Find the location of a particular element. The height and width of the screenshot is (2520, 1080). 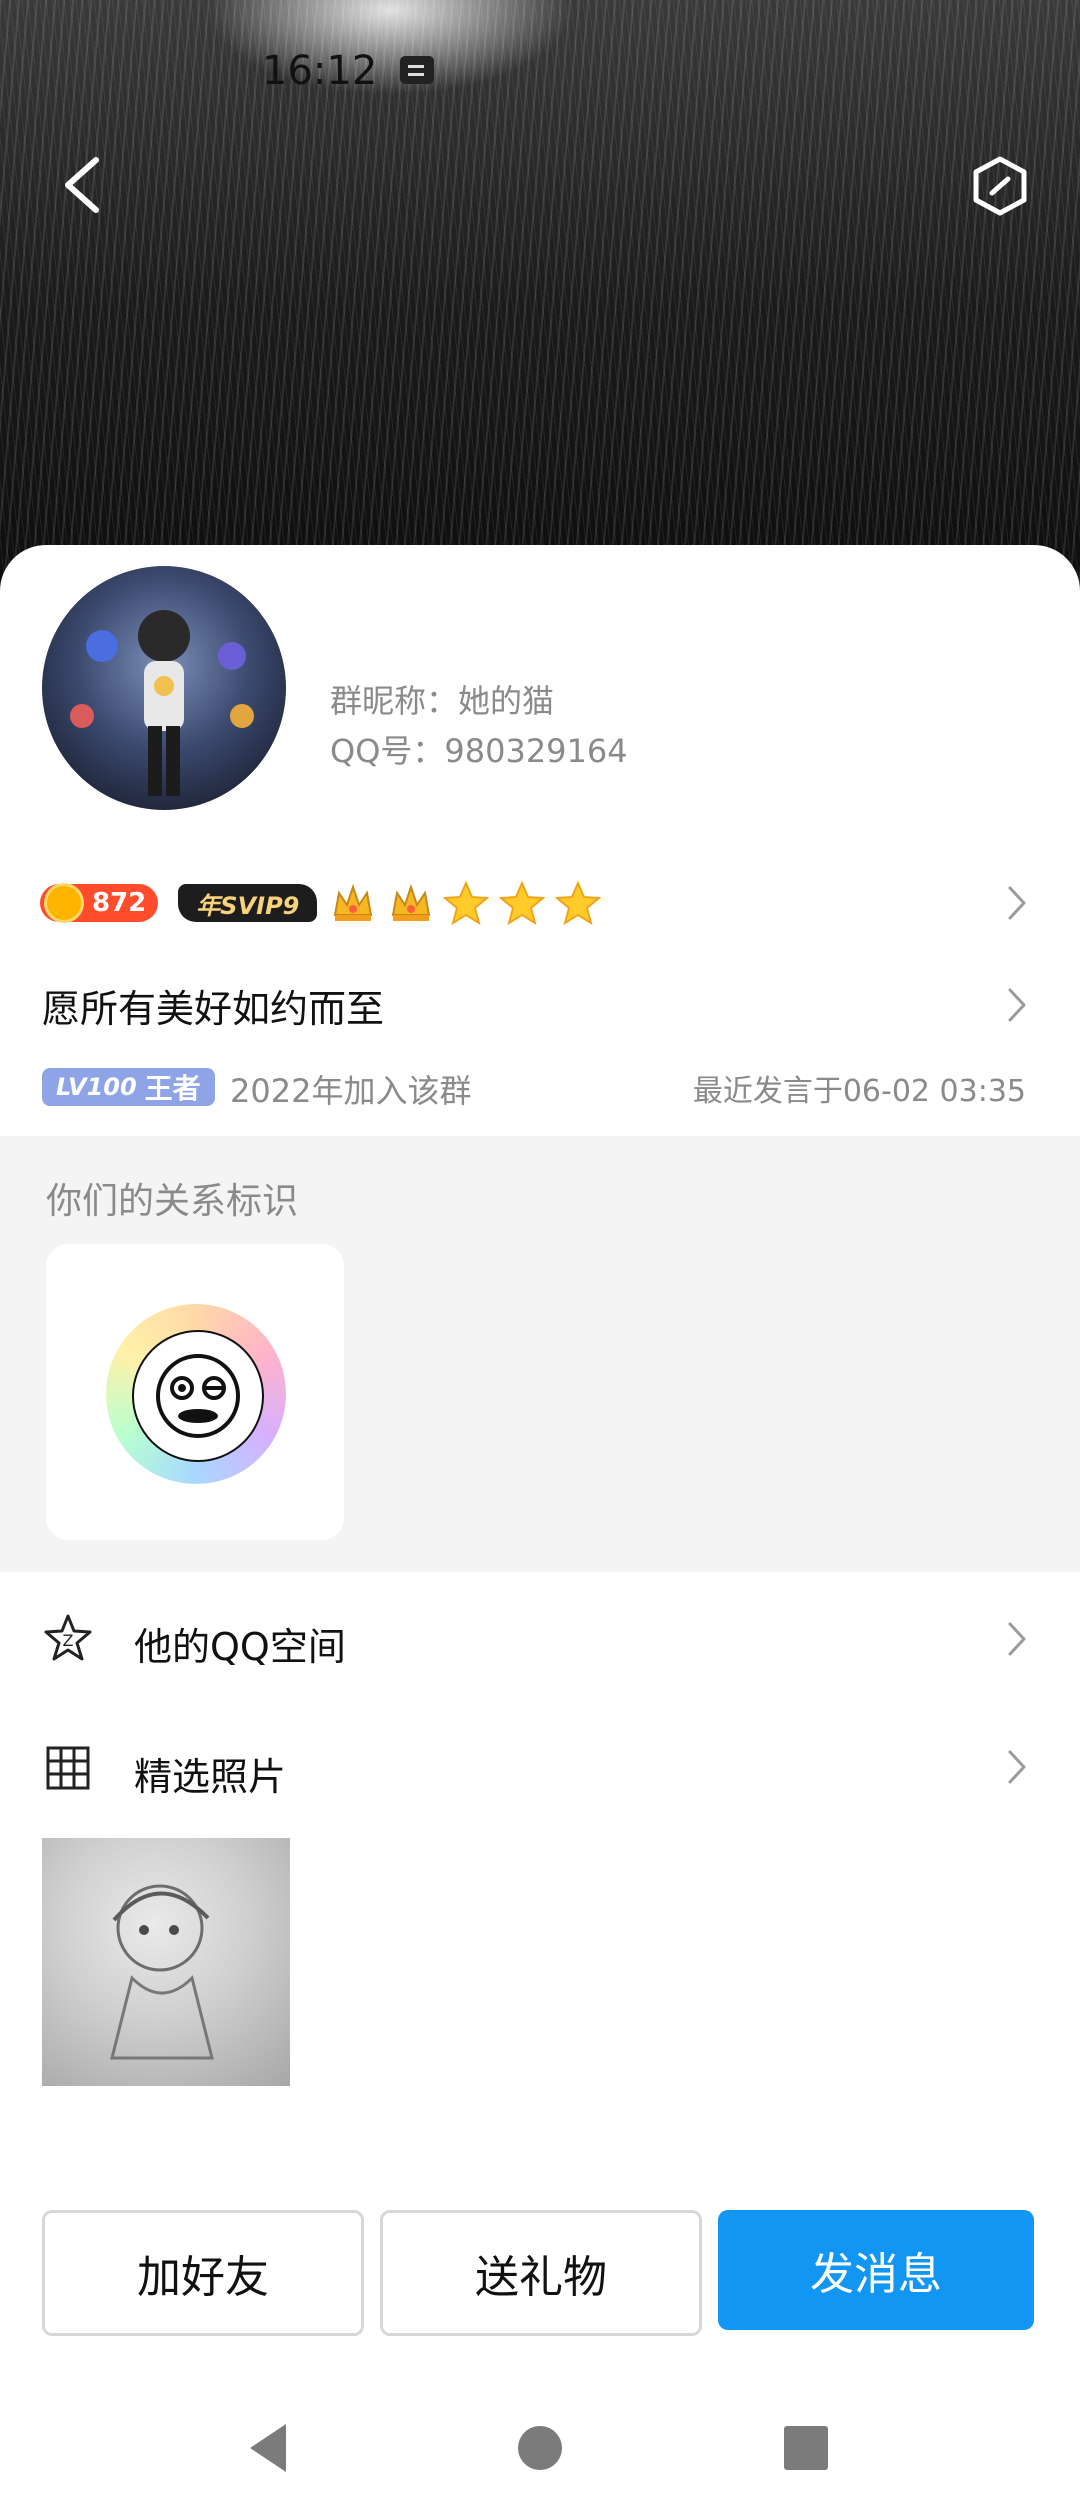

qq-number: QQ号：980329164 is located at coordinates (479, 751).